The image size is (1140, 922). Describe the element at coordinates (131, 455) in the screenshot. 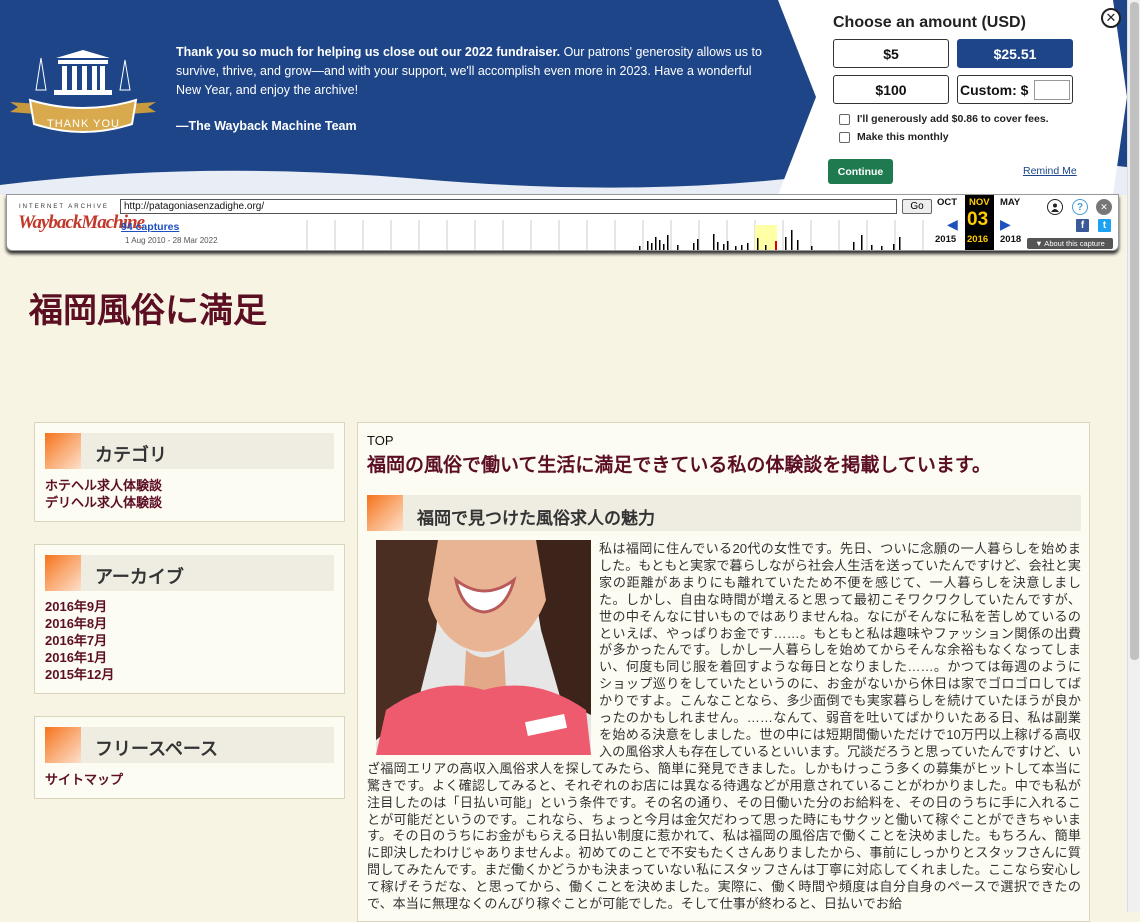

I see `sidebar-heading-text: カテゴリ` at that location.